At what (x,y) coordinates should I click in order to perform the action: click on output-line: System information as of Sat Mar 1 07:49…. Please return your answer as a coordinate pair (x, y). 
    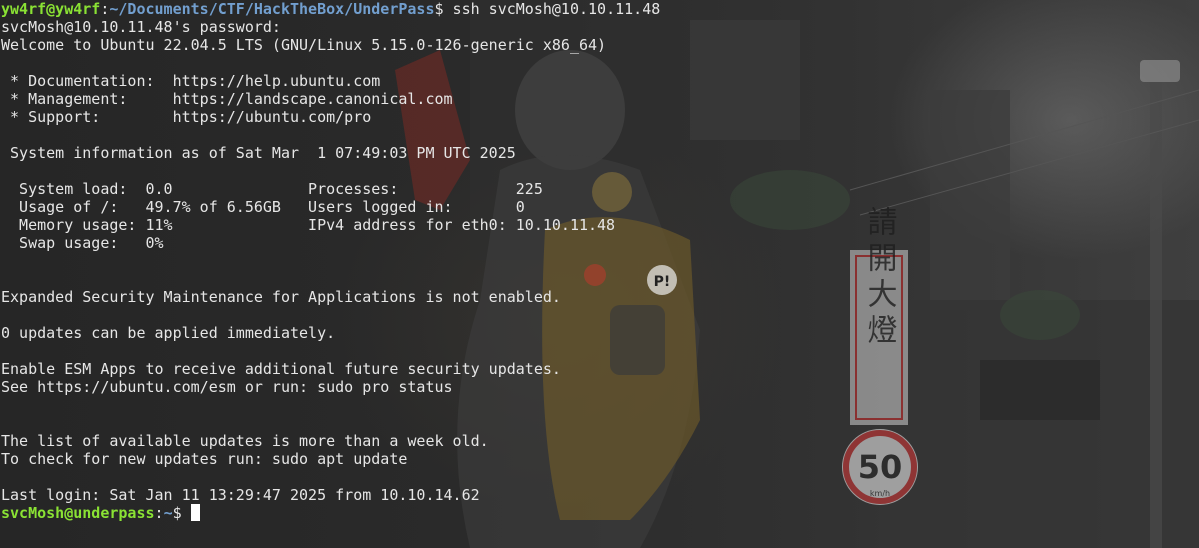
    Looking at the image, I should click on (258, 153).